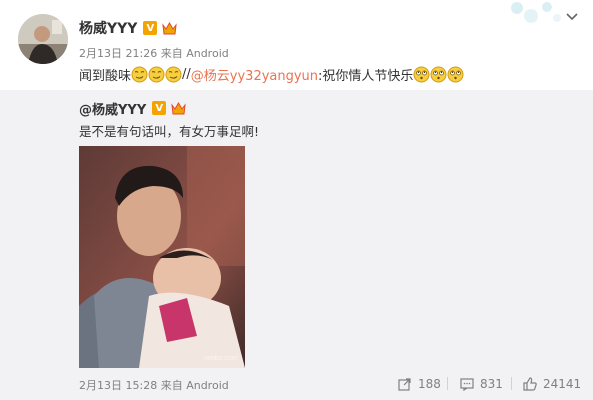 Image resolution: width=593 pixels, height=400 pixels. Describe the element at coordinates (108, 28) in the screenshot. I see `author-name: 杨威YYY` at that location.